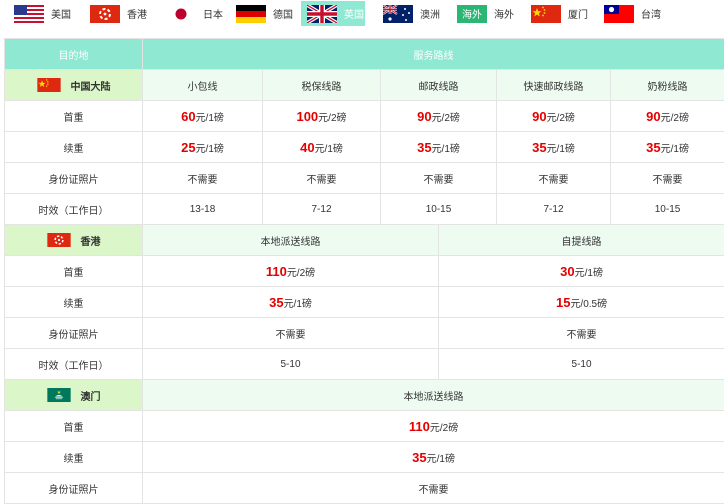  I want to click on hongkong-extra-weight-row: 续重 35元/1磅 15元/0.5磅, so click(364, 302).